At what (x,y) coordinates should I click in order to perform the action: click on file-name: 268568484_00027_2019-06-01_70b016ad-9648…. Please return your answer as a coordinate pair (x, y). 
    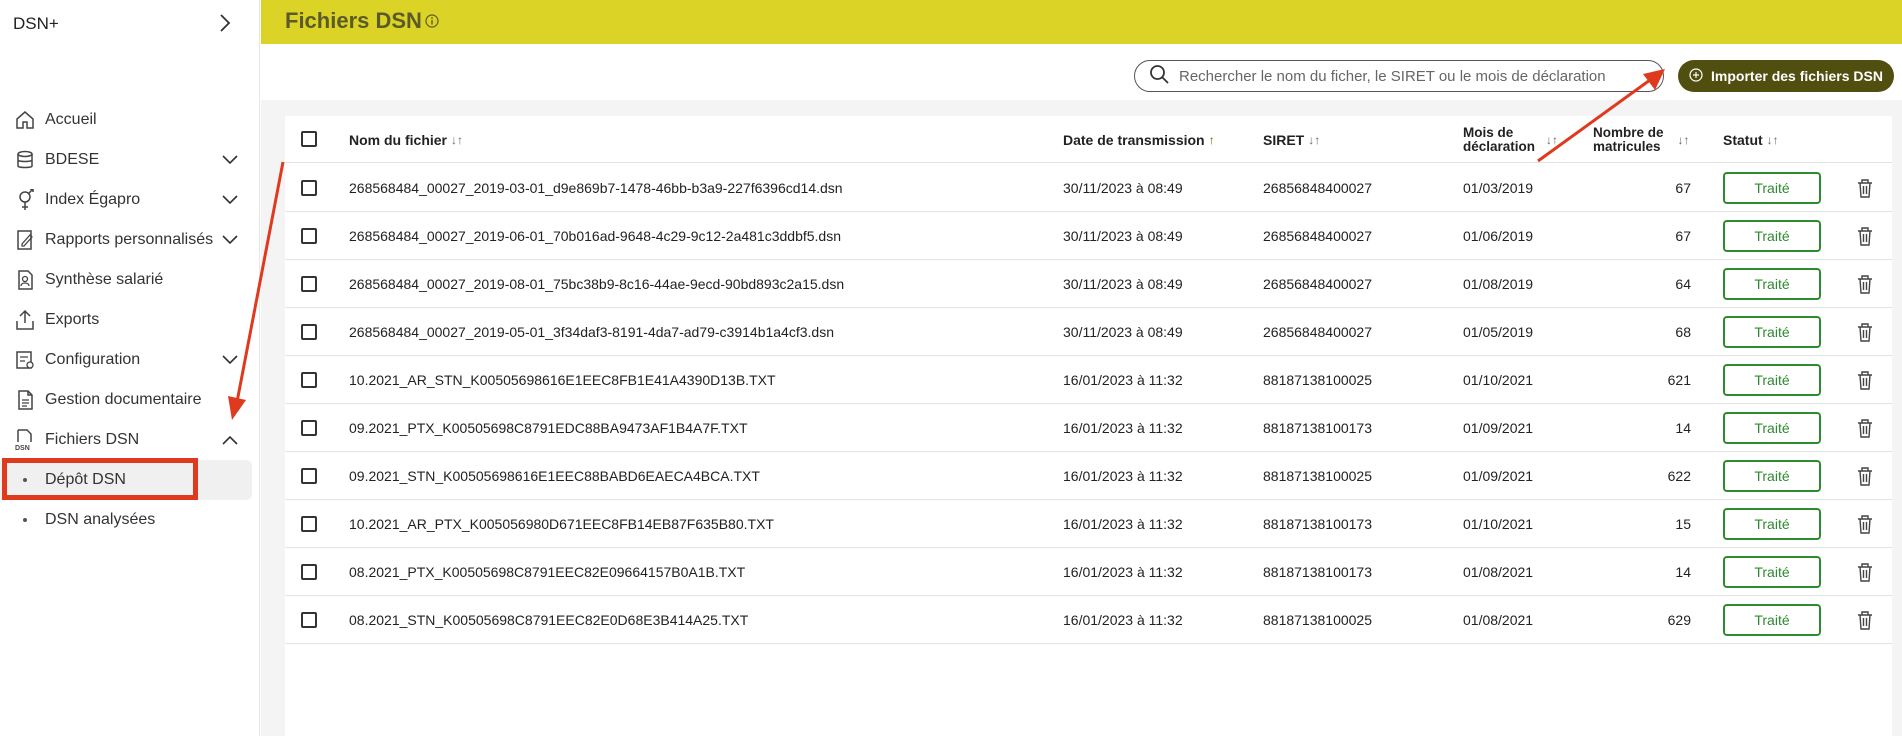
    Looking at the image, I should click on (595, 236).